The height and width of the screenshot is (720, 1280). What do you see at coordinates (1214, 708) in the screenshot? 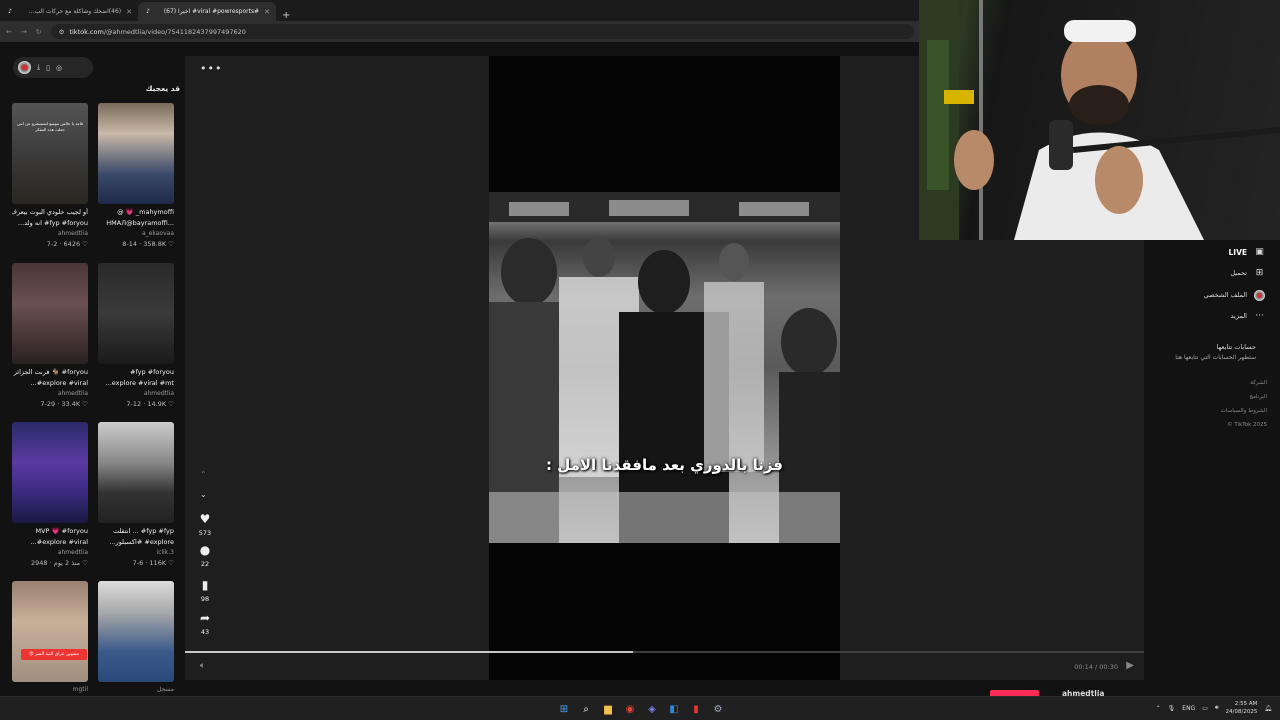
I see `system-tray: ⌃ 🎙︎ ENG ▭ 🔊︎ 2:55 AM 24/08/2025 🔔︎` at bounding box center [1214, 708].